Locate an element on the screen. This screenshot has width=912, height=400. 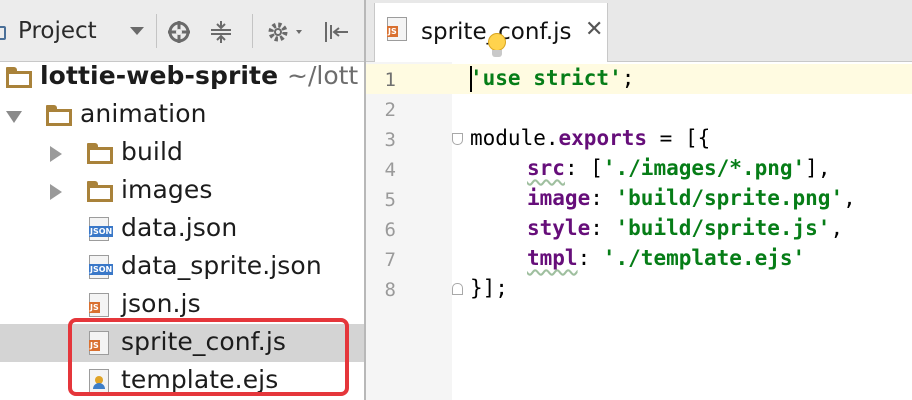
project-toolbar: Project is located at coordinates (182, 31).